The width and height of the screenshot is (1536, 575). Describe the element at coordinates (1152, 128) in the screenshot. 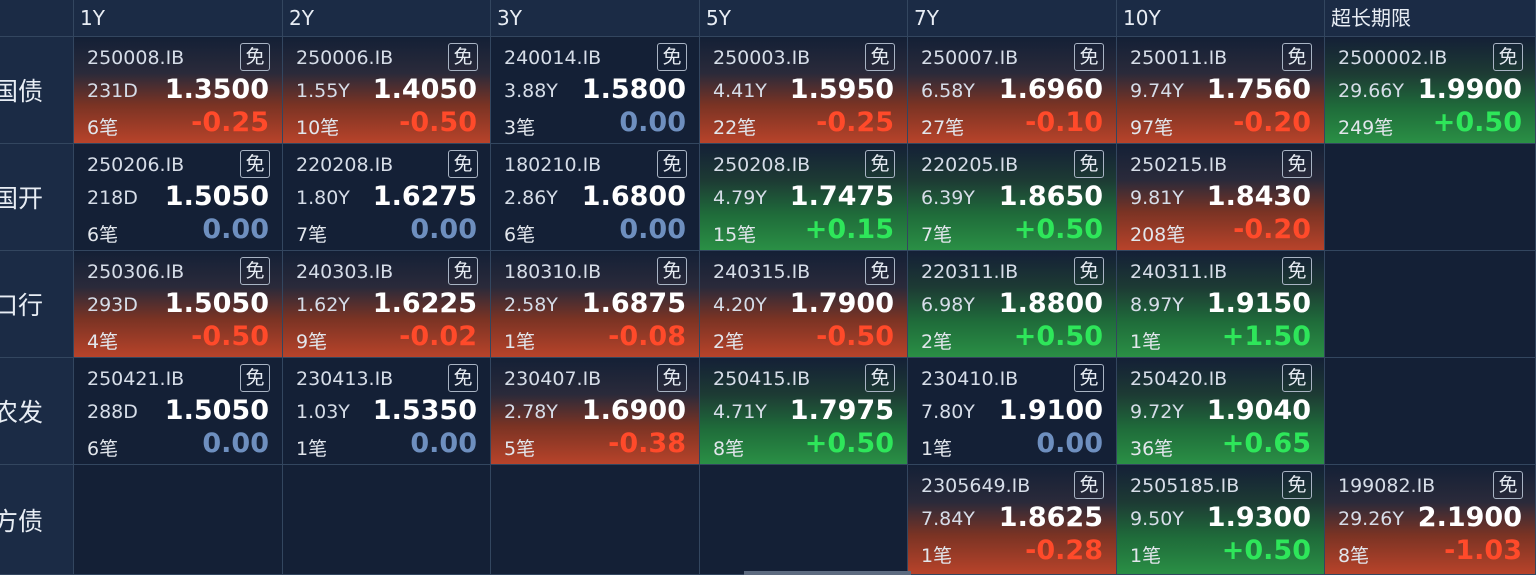

I see `trade-count: 97笔` at that location.